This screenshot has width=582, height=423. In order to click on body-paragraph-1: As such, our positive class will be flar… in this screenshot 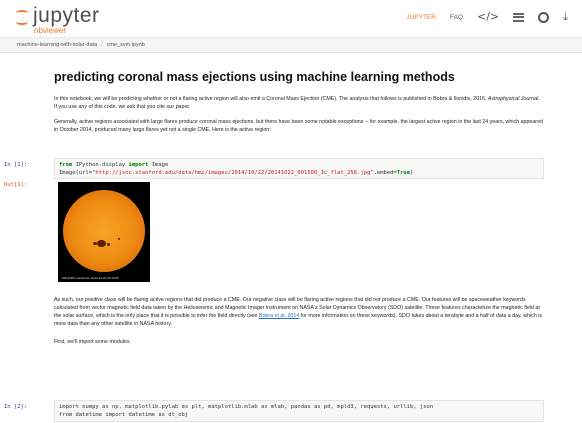, I will do `click(298, 312)`.